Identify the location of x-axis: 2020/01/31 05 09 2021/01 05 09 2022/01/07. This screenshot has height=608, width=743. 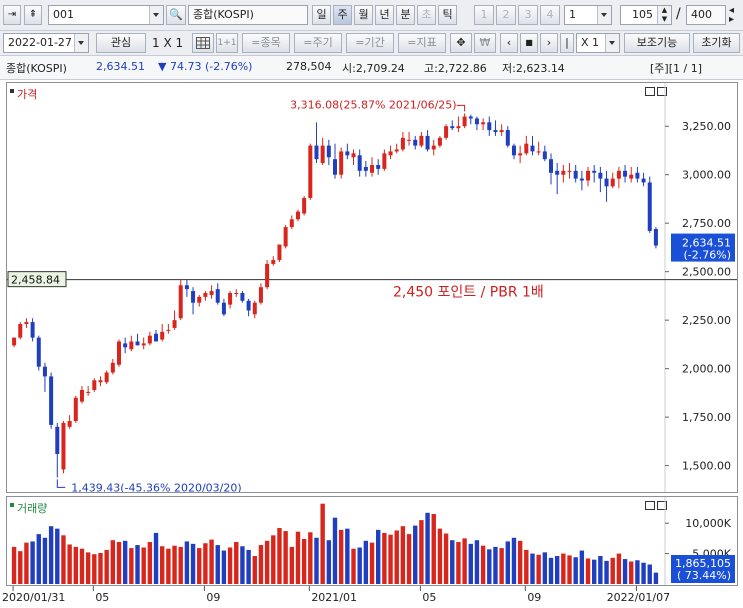
(371, 595).